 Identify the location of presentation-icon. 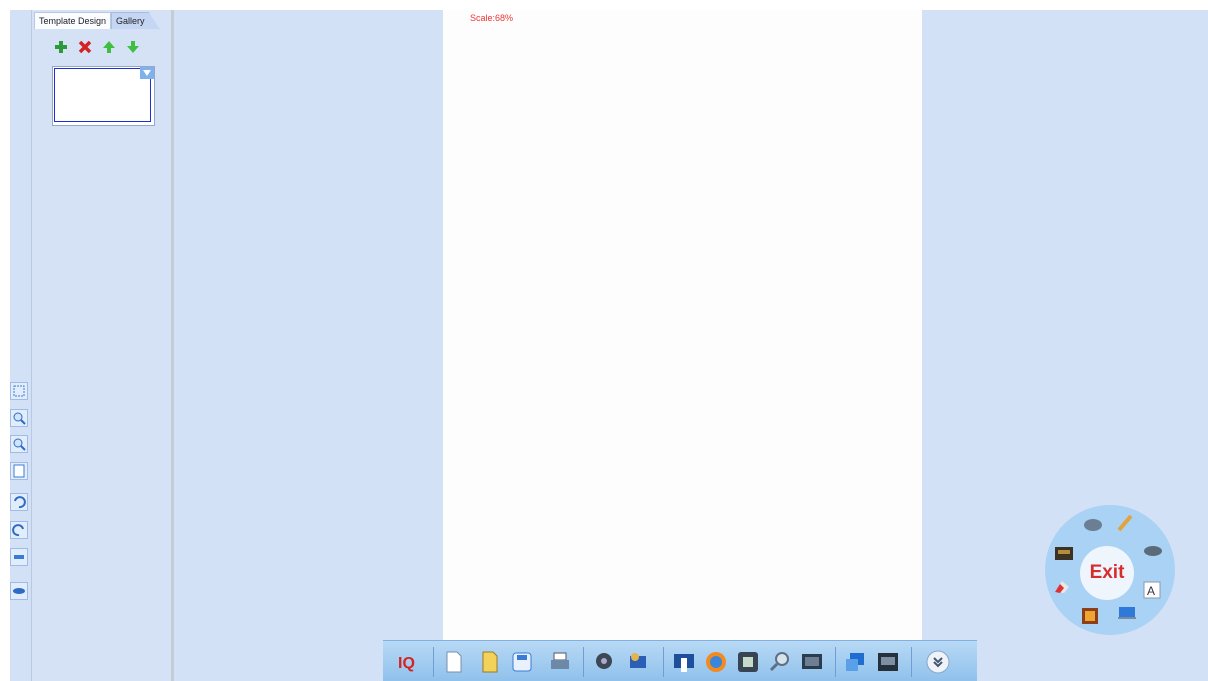
(856, 662).